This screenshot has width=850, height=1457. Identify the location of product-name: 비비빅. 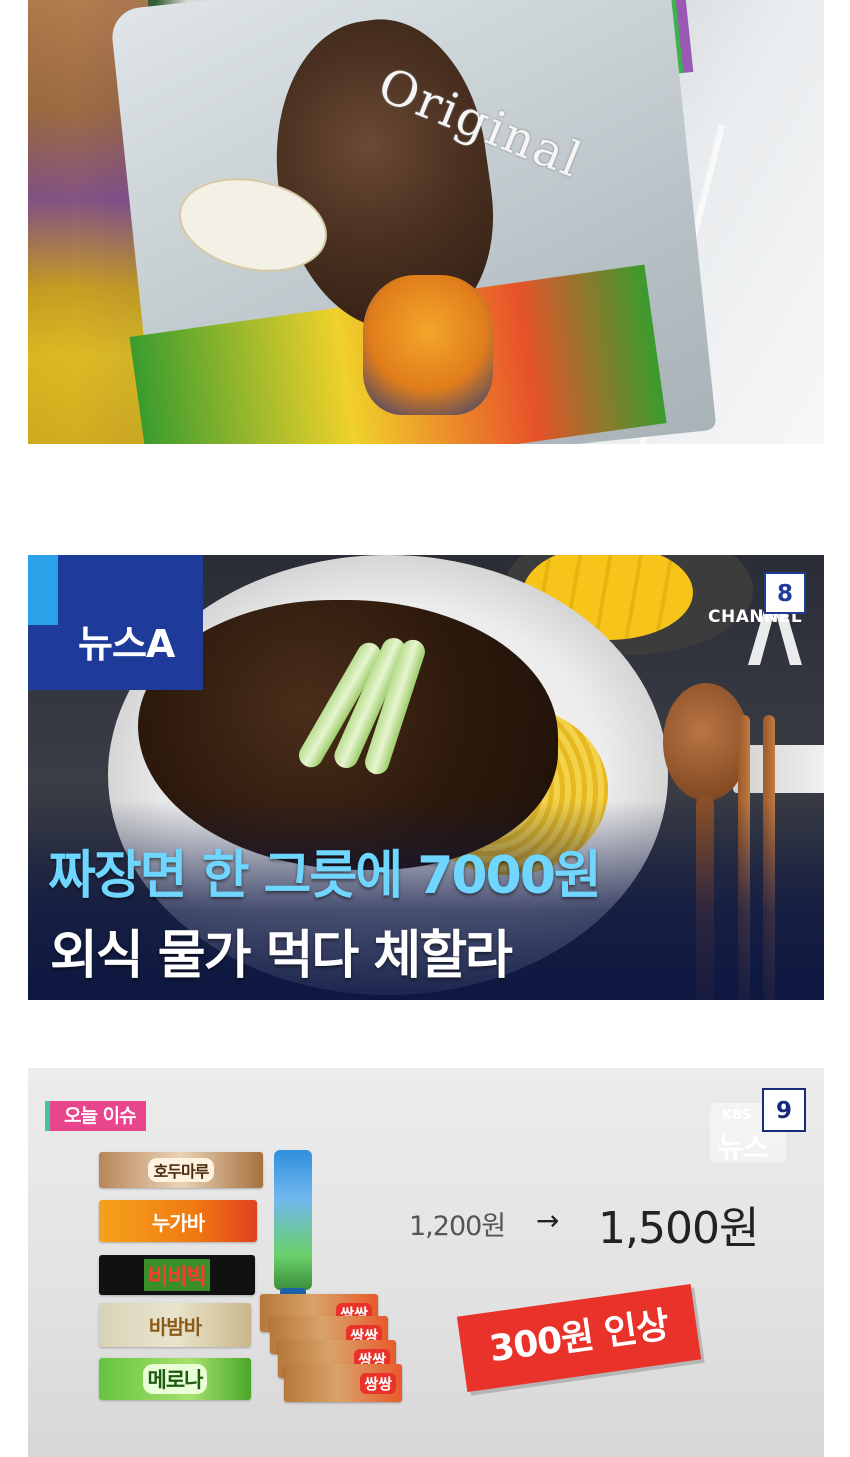
(177, 1275).